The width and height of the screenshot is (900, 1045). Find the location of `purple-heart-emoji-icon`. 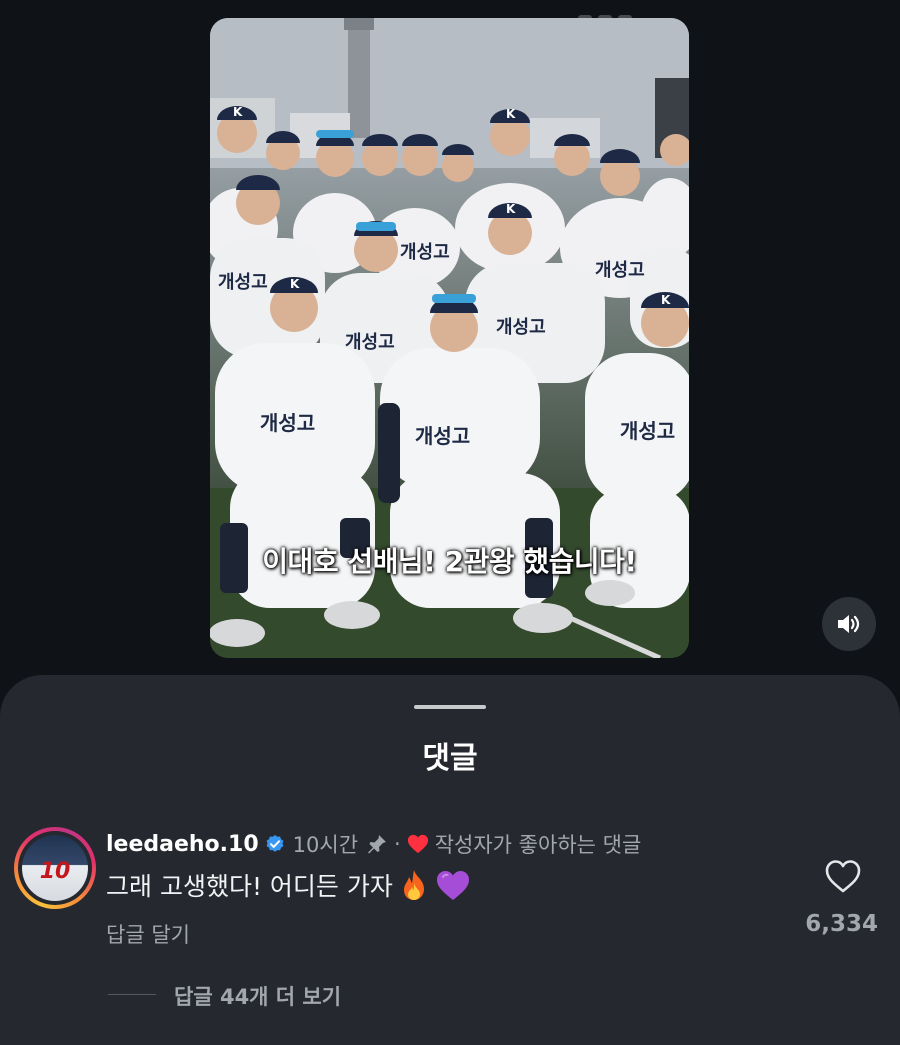

purple-heart-emoji-icon is located at coordinates (452, 885).